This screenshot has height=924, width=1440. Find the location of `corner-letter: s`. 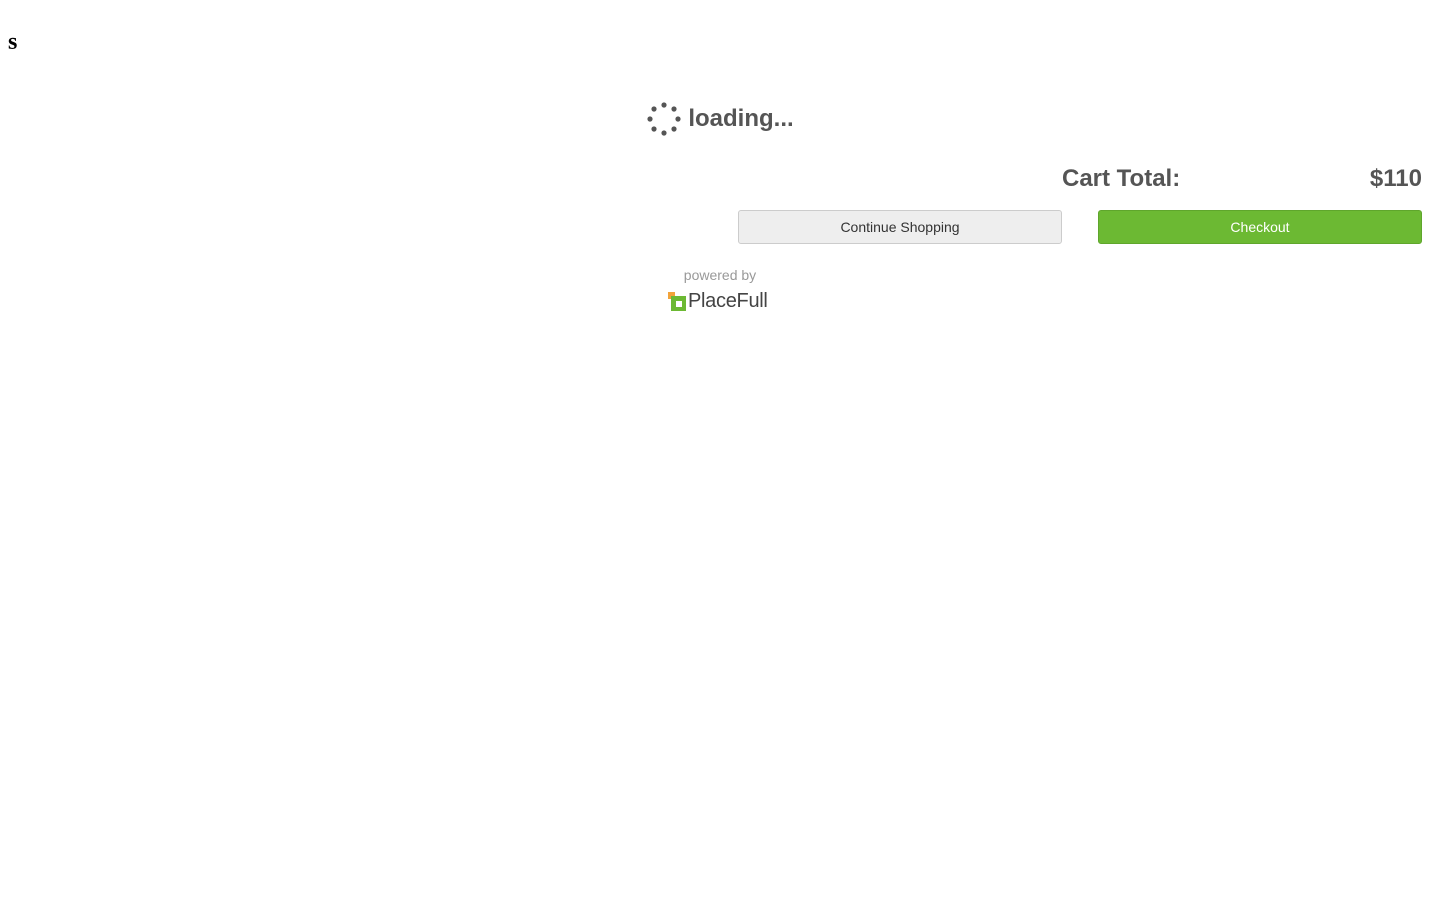

corner-letter: s is located at coordinates (13, 42).